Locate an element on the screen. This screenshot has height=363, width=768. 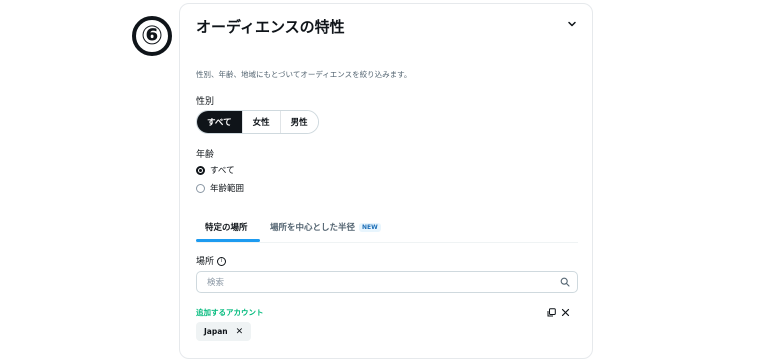
section-title: オーディエンスの特性 is located at coordinates (270, 27).